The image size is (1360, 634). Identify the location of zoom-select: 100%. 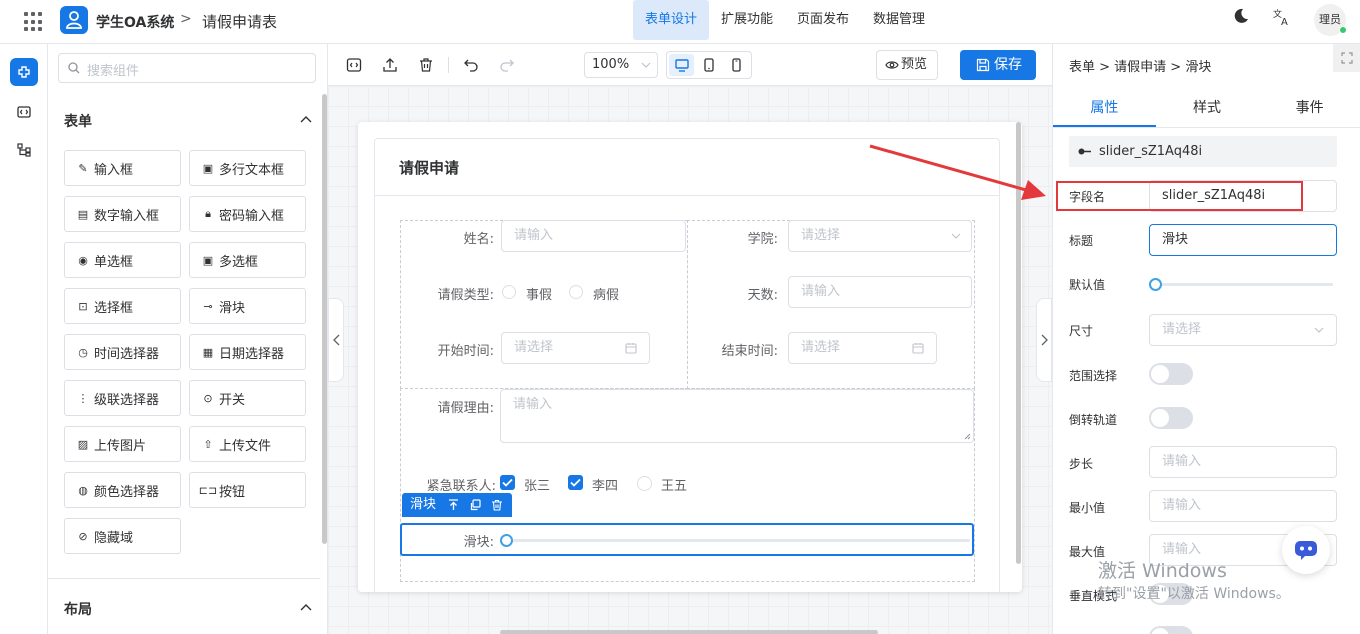
(621, 65).